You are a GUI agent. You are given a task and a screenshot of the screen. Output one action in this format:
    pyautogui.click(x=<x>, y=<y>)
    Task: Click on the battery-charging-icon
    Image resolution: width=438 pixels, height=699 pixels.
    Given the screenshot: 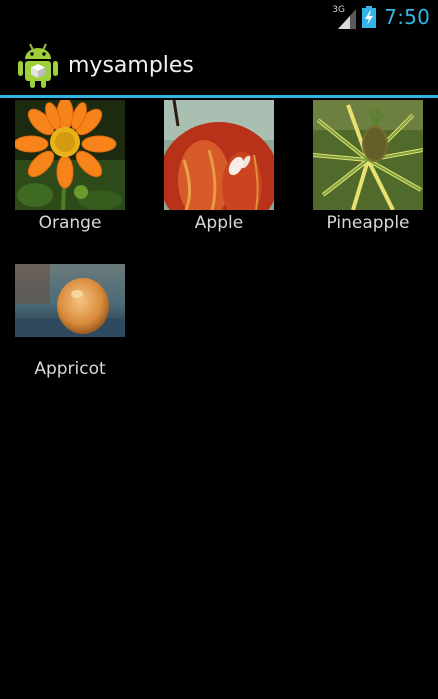 What is the action you would take?
    pyautogui.click(x=369, y=17)
    